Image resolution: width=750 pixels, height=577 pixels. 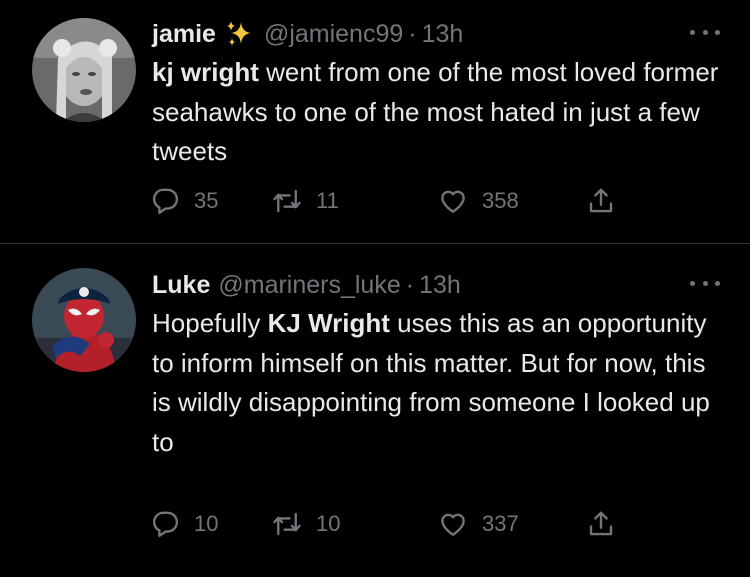 What do you see at coordinates (500, 523) in the screenshot?
I see `like-count: 337` at bounding box center [500, 523].